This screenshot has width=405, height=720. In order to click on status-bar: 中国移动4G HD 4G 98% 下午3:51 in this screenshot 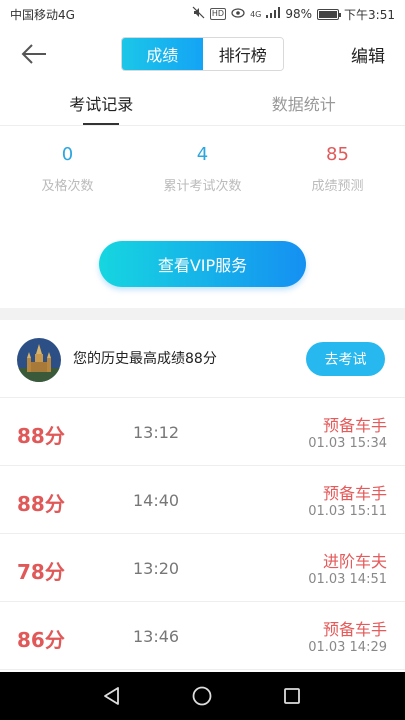, I will do `click(202, 14)`.